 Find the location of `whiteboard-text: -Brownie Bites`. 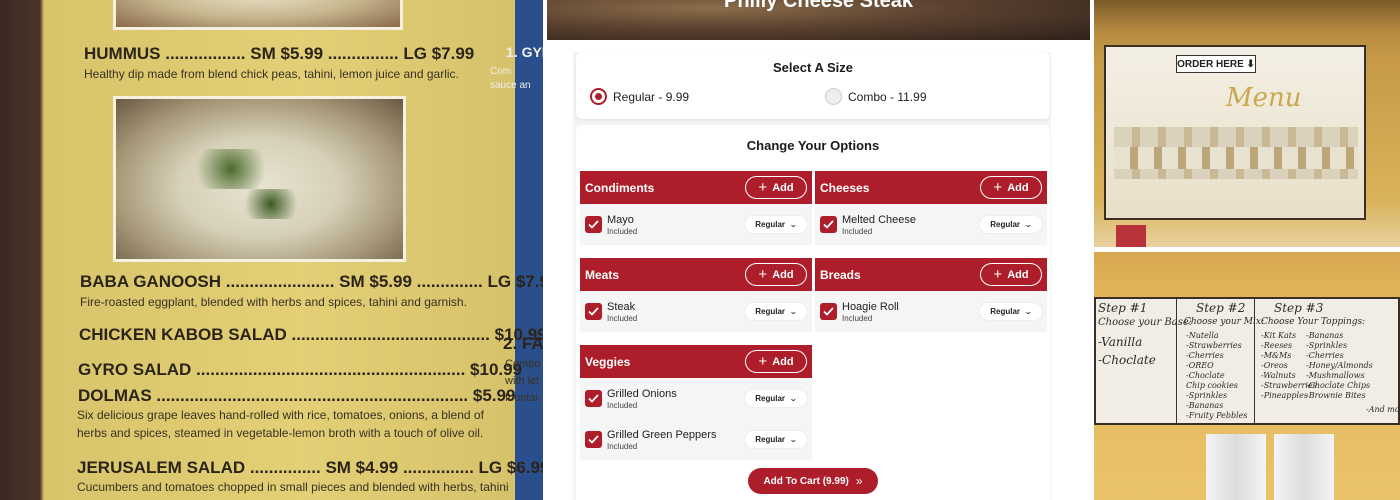

whiteboard-text: -Brownie Bites is located at coordinates (1336, 395).